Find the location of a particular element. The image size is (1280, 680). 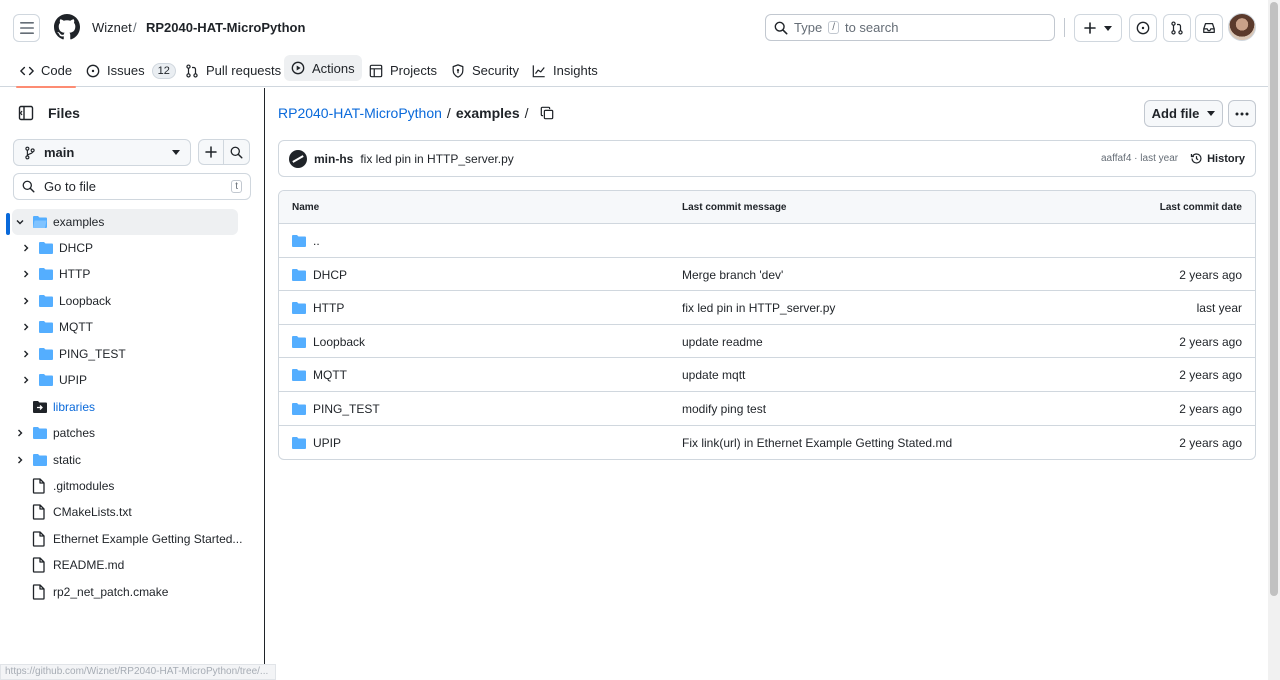

tree-item-label: PING_TEST is located at coordinates (92, 354).